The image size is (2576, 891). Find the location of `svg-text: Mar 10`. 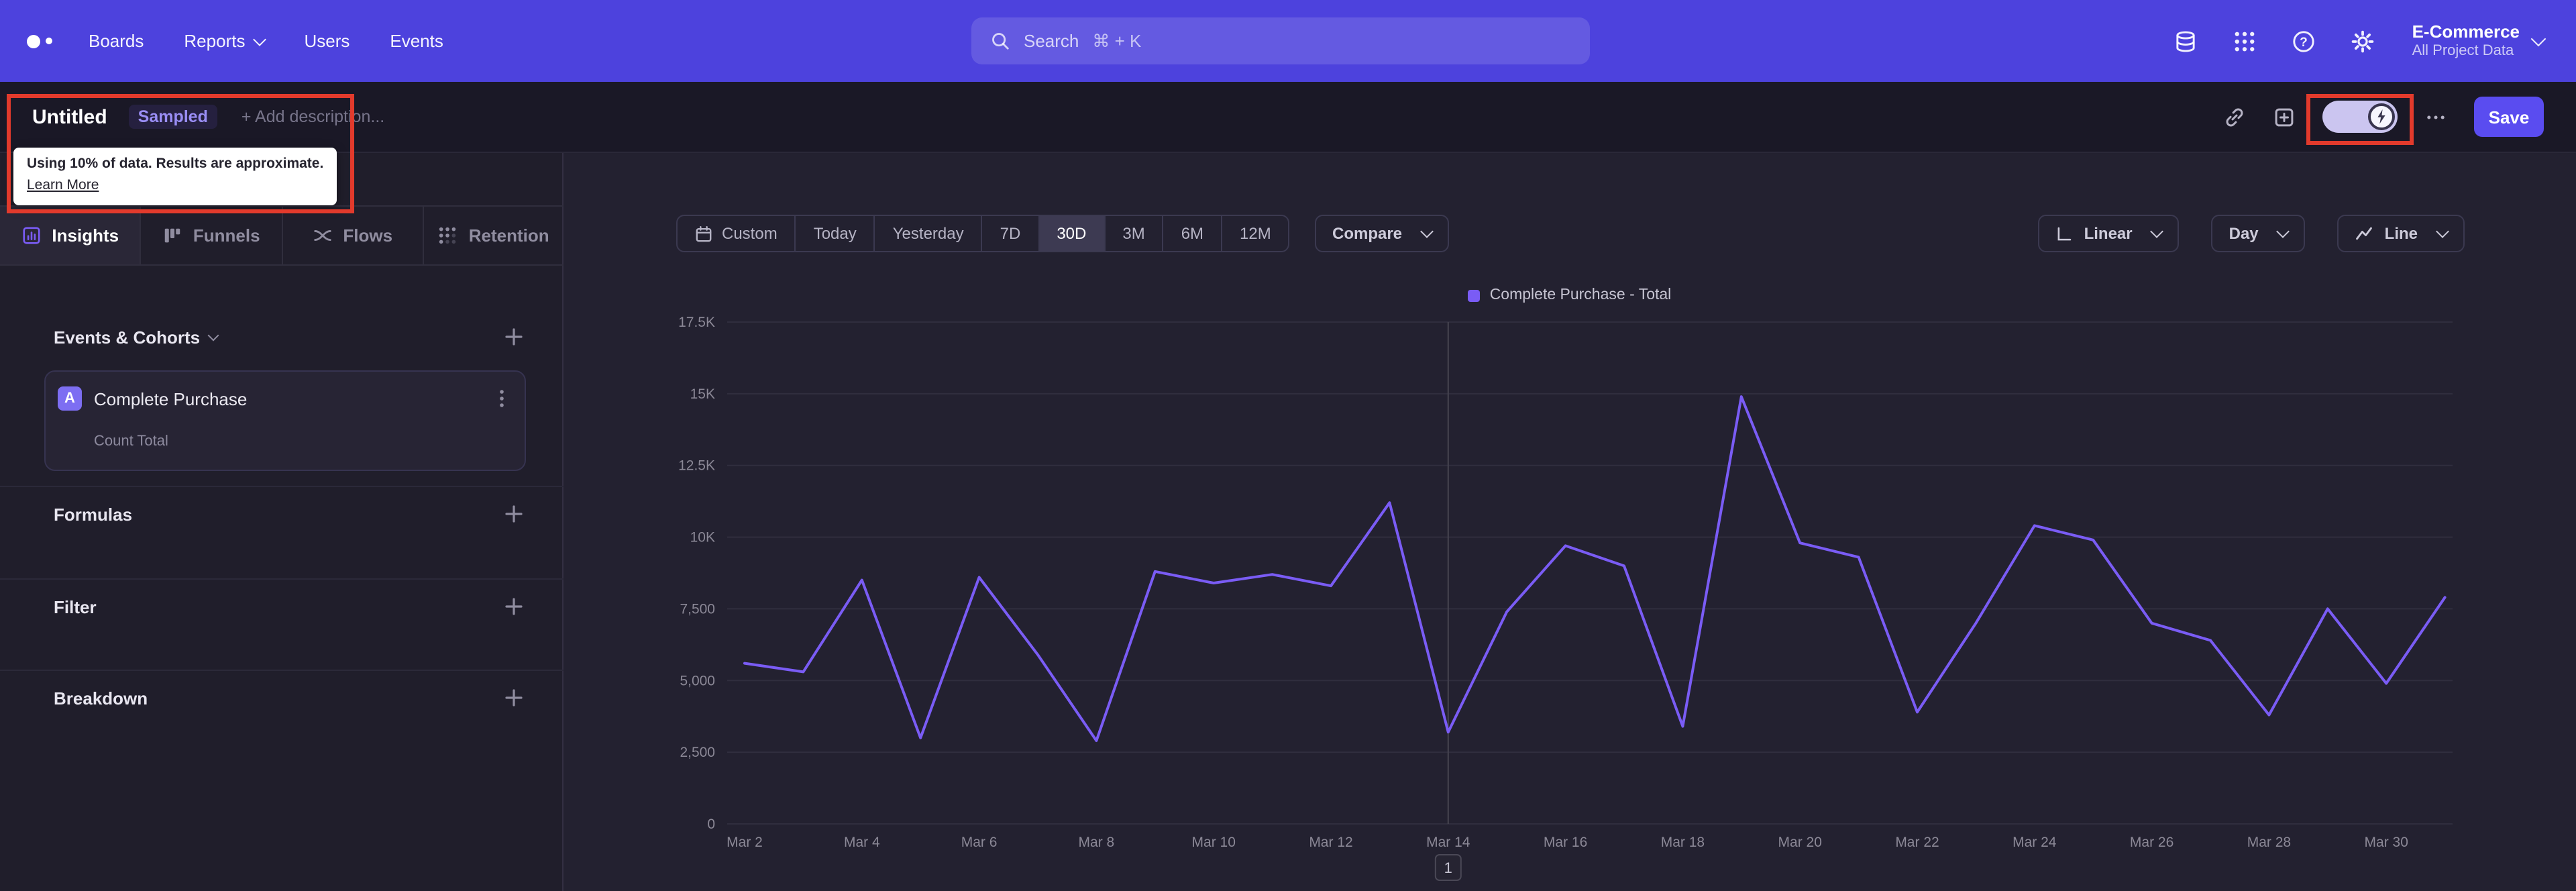

svg-text: Mar 10 is located at coordinates (1214, 843).